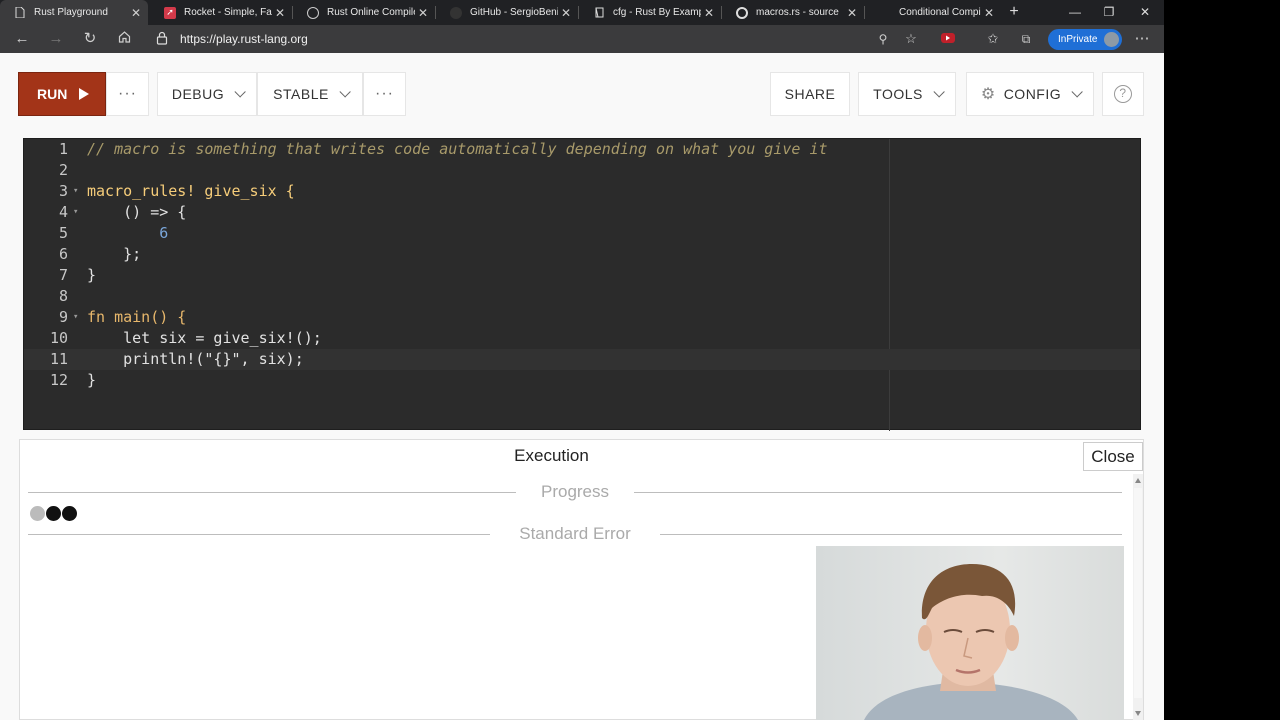 The height and width of the screenshot is (720, 1280). What do you see at coordinates (71, 12) in the screenshot?
I see `tab-title: Rust Playground` at bounding box center [71, 12].